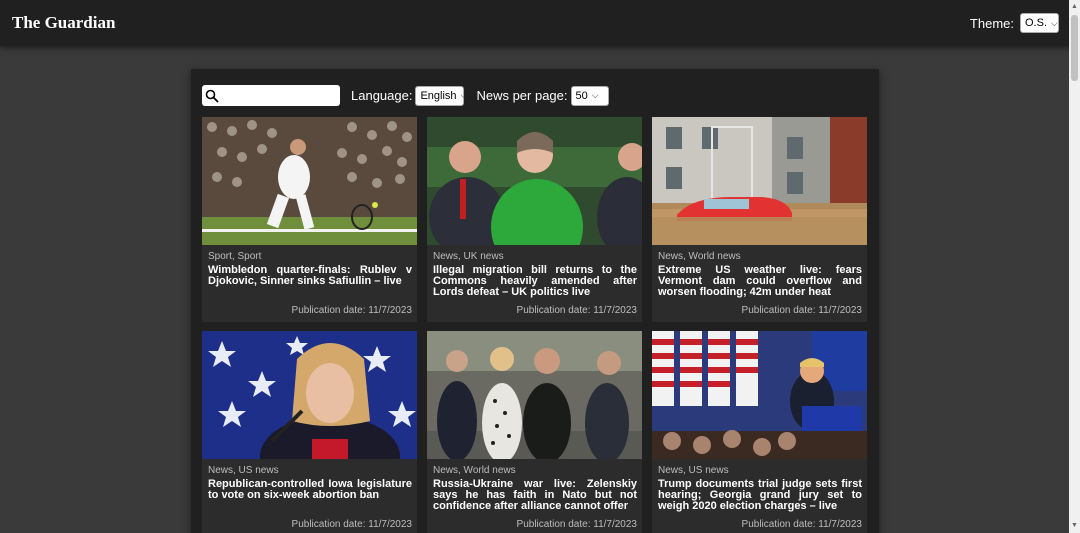 Image resolution: width=1080 pixels, height=533 pixels. What do you see at coordinates (309, 395) in the screenshot?
I see `politician-speaking-photo` at bounding box center [309, 395].